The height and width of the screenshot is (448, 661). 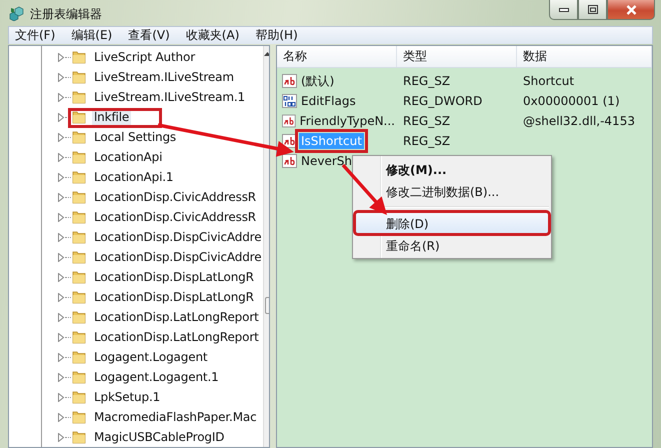 What do you see at coordinates (156, 377) in the screenshot?
I see `tree-item: Logagent.Logagent.1` at bounding box center [156, 377].